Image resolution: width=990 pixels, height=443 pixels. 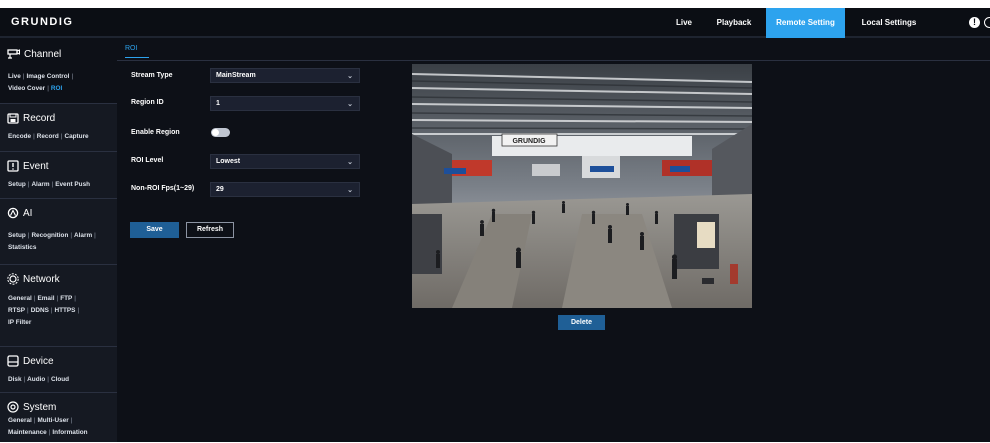 I want to click on camera-icon, so click(x=13, y=54).